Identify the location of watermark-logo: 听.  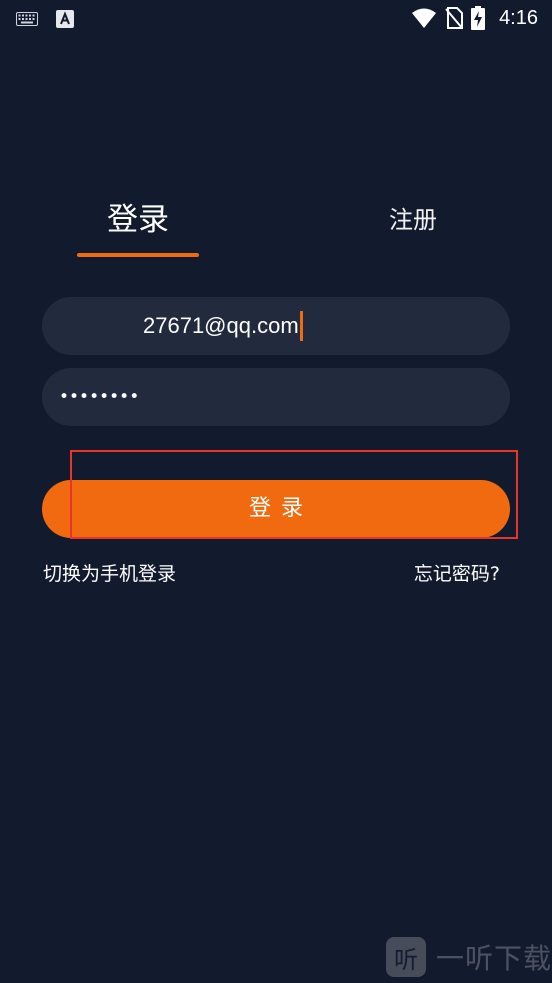
(405, 957).